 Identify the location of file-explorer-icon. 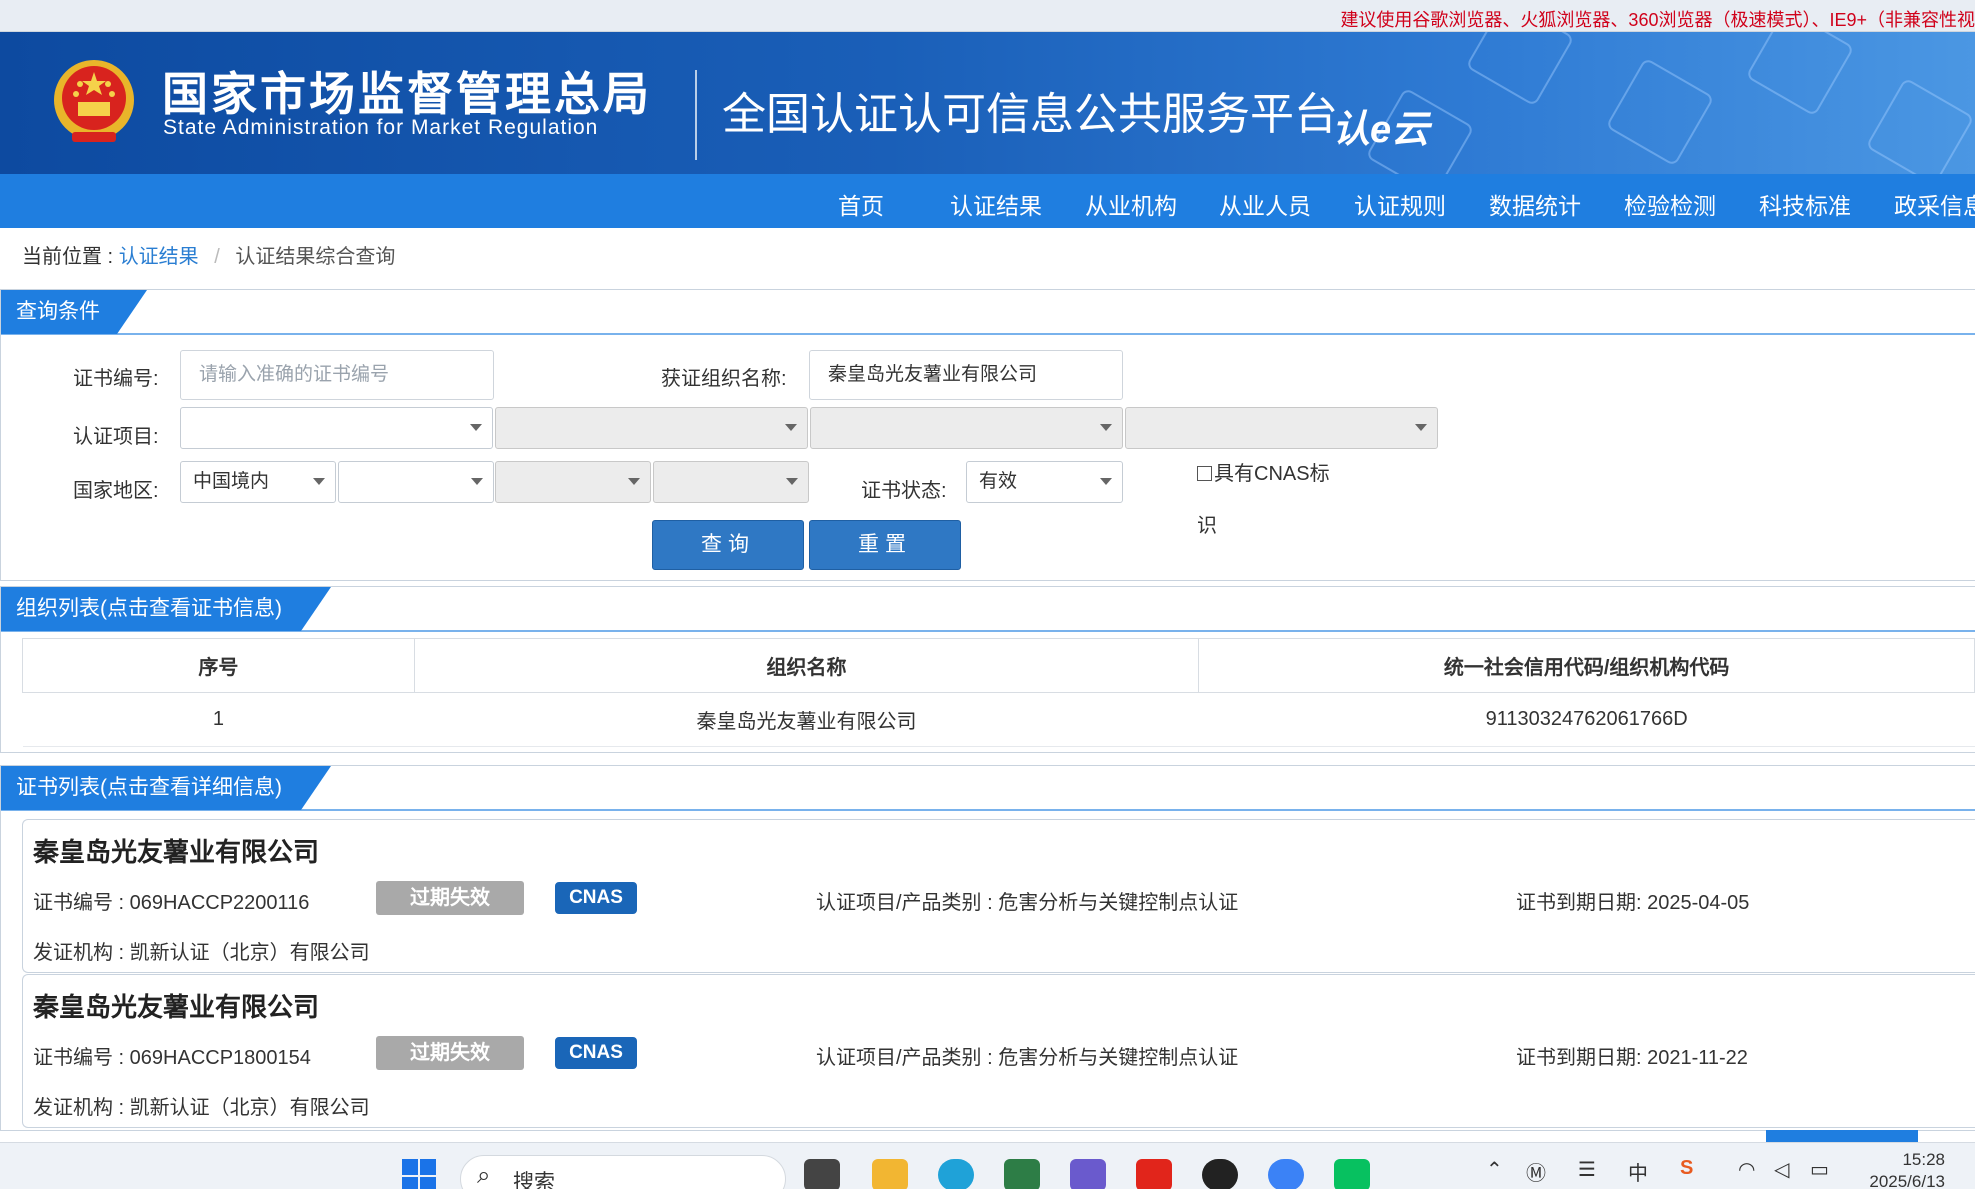
(890, 1174).